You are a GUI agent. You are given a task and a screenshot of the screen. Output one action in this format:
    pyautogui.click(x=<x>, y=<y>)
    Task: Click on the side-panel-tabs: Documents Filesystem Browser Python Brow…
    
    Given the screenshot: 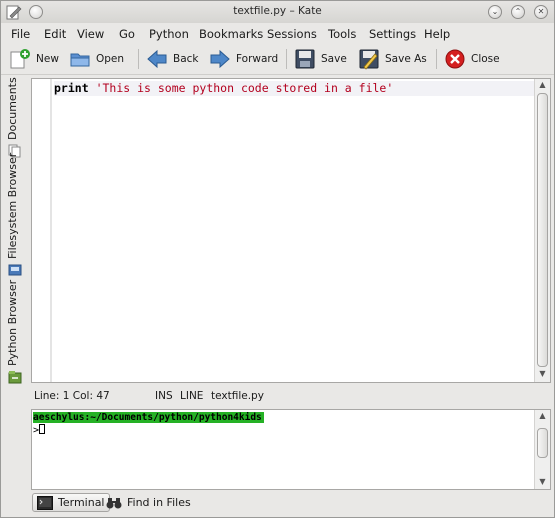 What is the action you would take?
    pyautogui.click(x=15, y=231)
    